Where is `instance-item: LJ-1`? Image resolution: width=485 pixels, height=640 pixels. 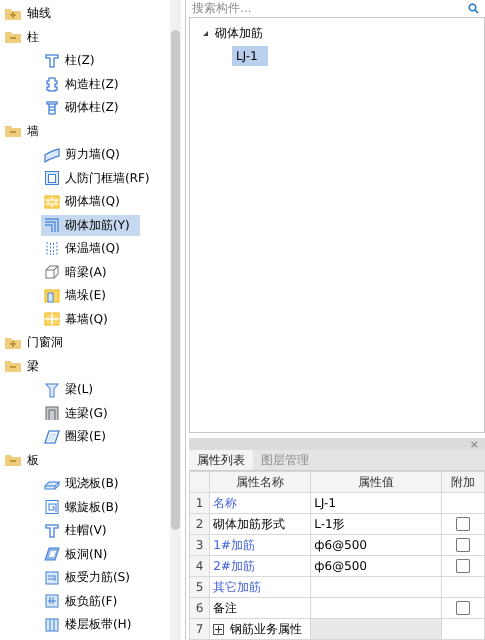
instance-item: LJ-1 is located at coordinates (250, 56).